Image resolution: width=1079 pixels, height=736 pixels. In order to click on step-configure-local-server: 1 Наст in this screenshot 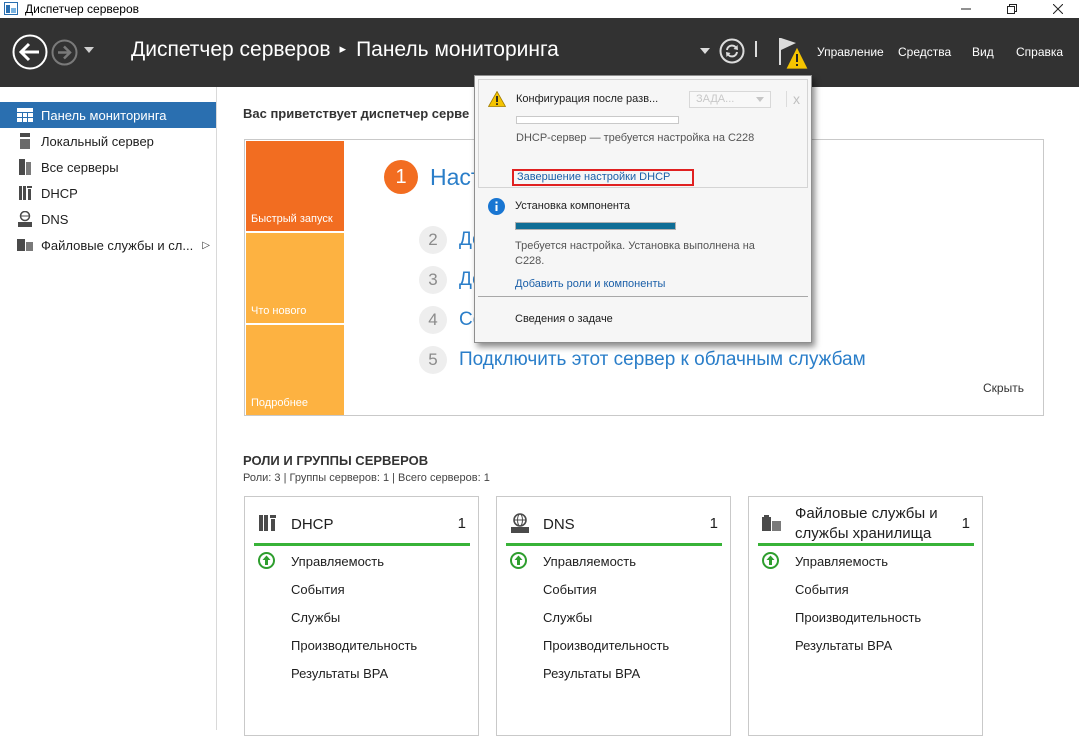, I will do `click(432, 177)`.